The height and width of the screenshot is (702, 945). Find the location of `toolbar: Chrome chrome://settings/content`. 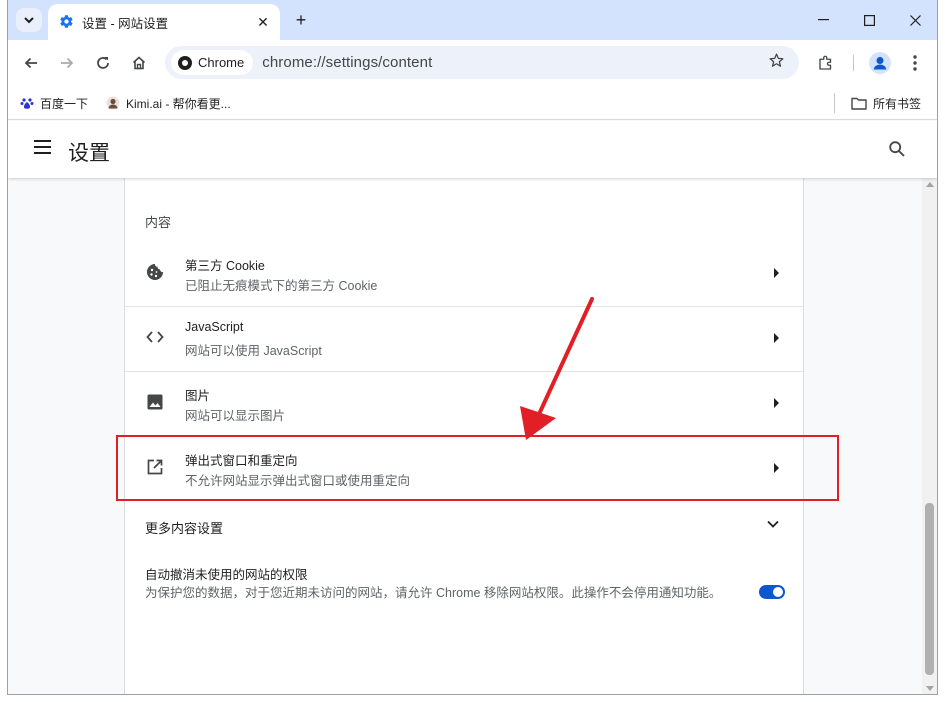

toolbar: Chrome chrome://settings/content is located at coordinates (472, 63).